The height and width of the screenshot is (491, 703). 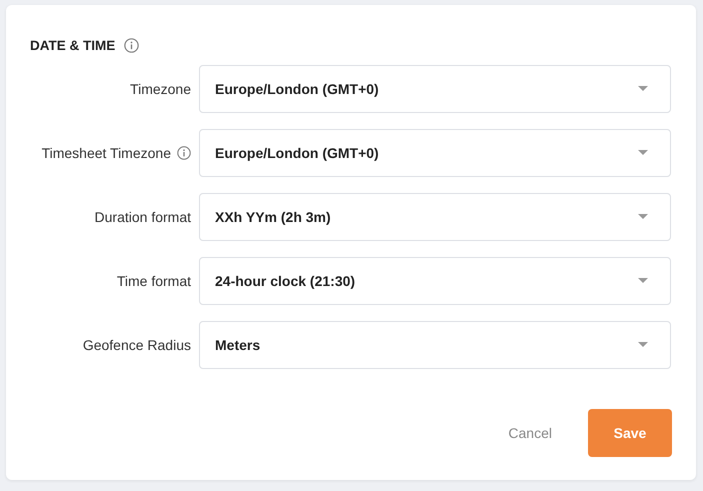 I want to click on field-label: Timesheet Timezone, so click(x=106, y=153).